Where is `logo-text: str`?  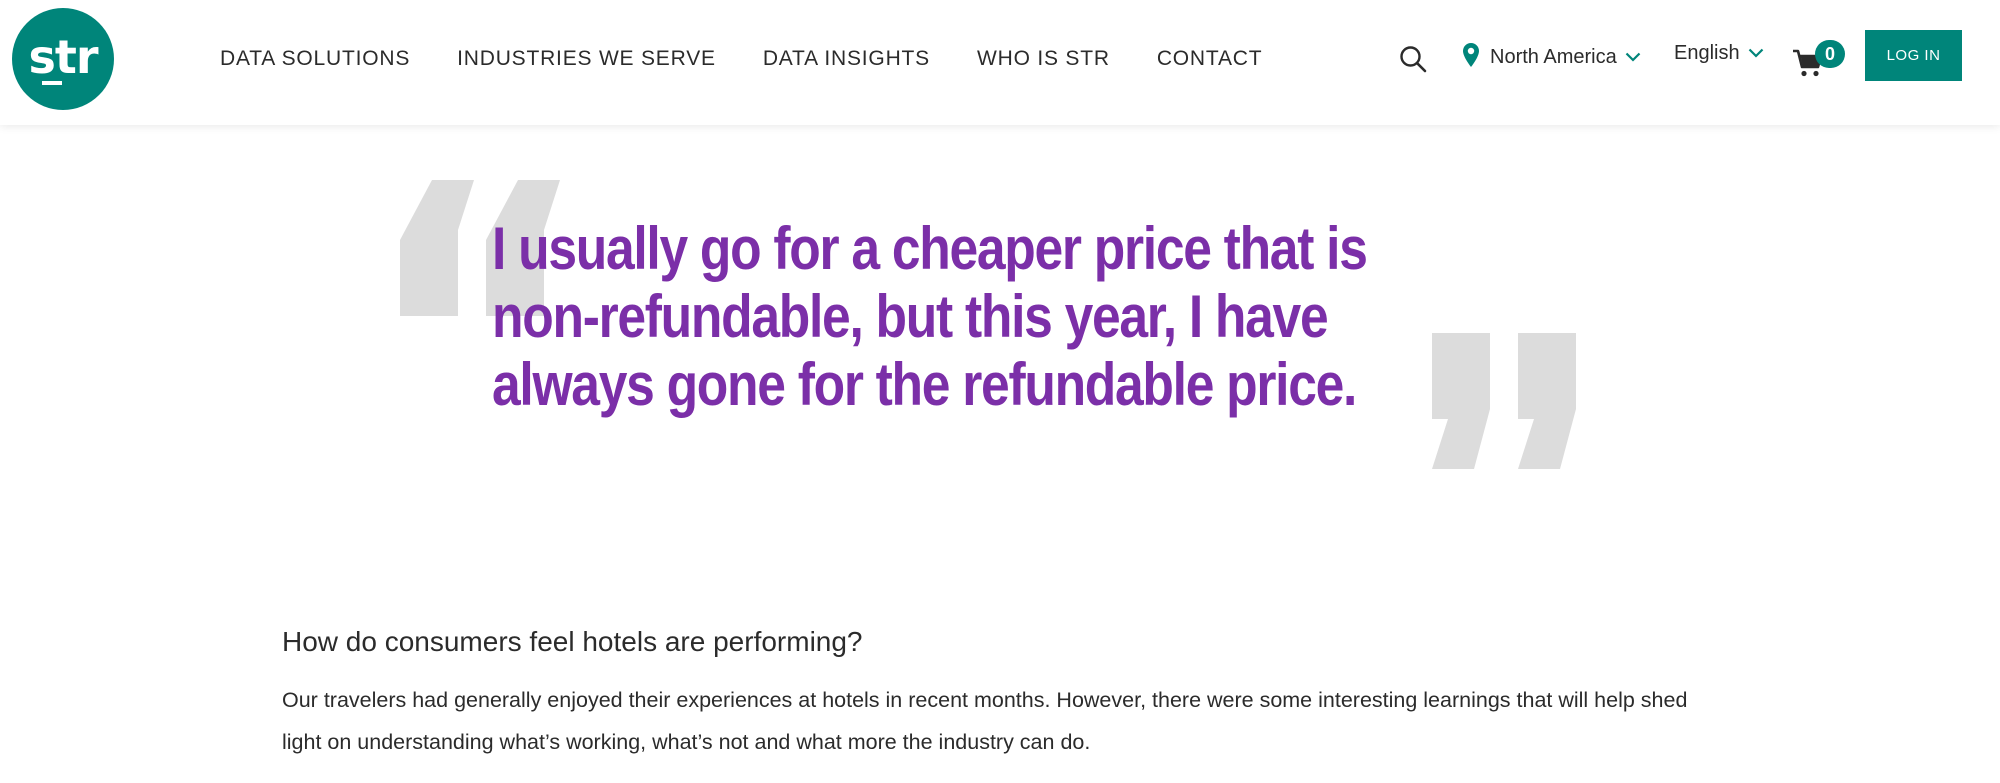
logo-text: str is located at coordinates (63, 57).